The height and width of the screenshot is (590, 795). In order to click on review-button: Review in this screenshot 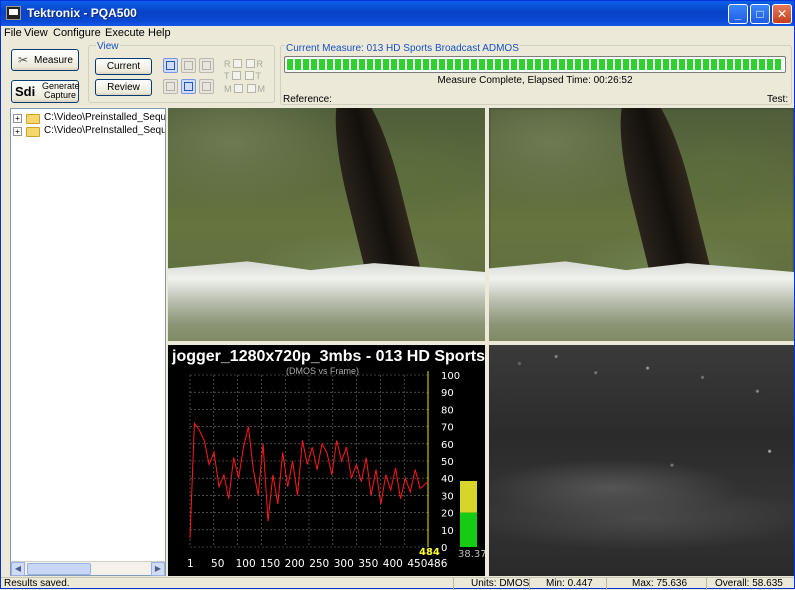, I will do `click(123, 87)`.